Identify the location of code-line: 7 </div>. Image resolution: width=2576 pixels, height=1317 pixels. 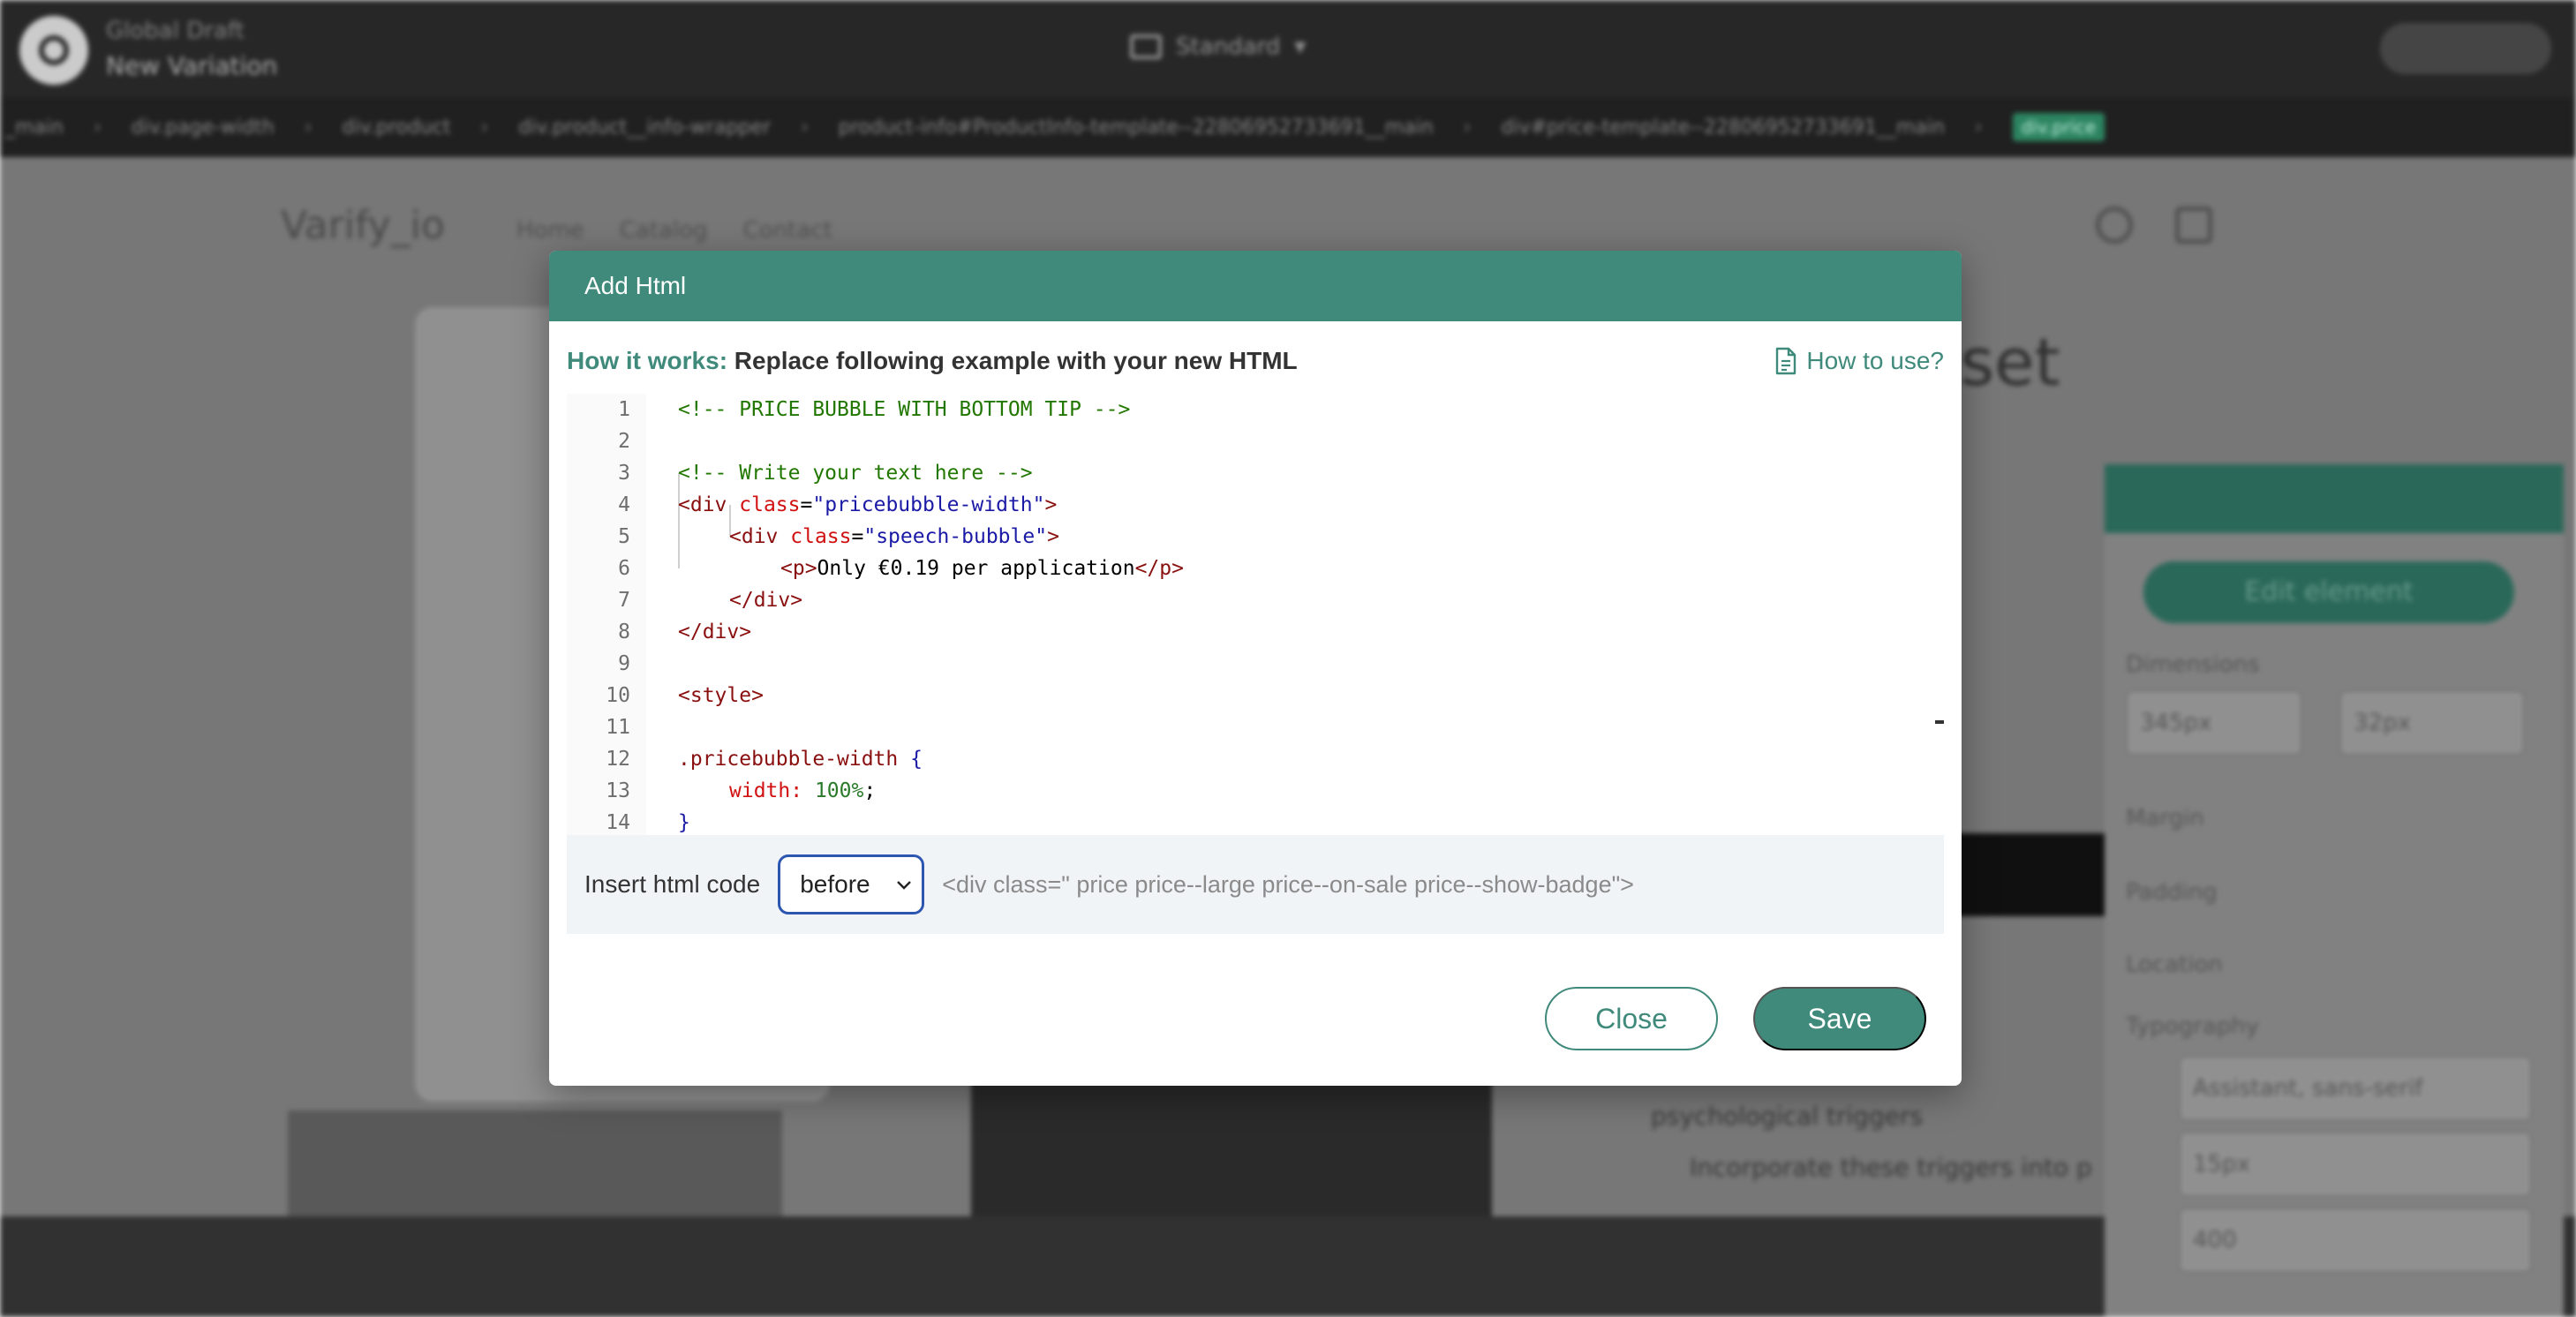
(1256, 600).